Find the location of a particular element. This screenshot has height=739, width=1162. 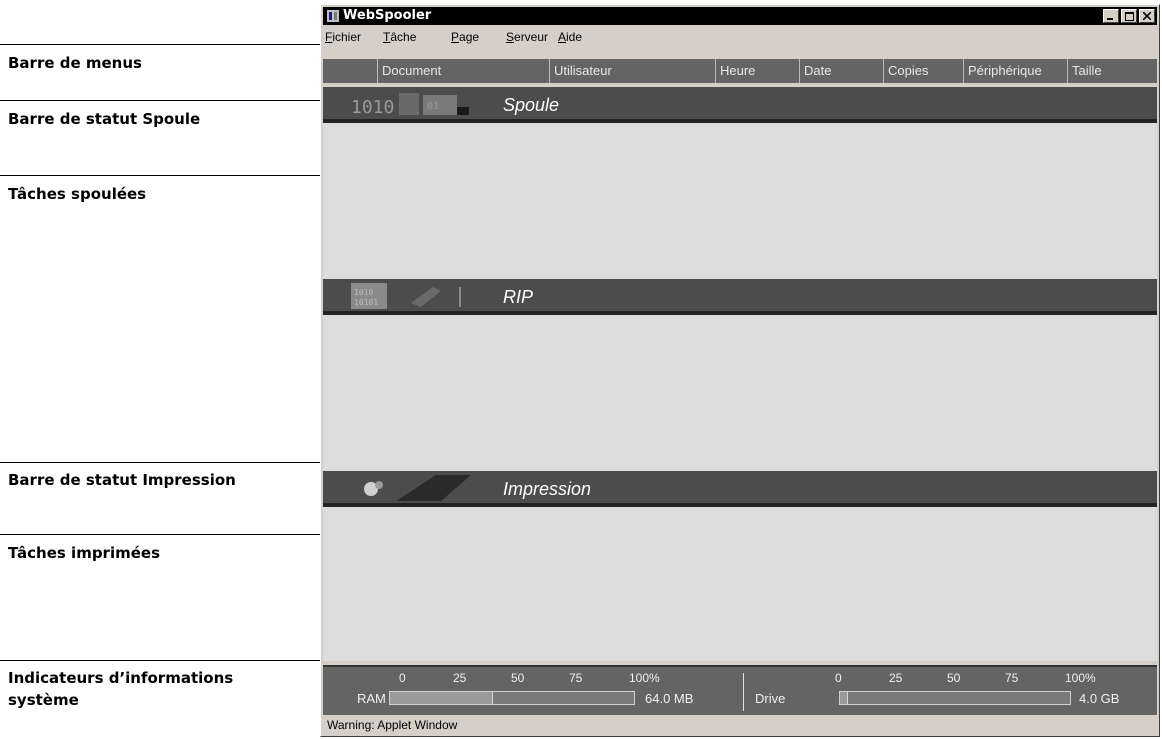

menu-aide: Aide is located at coordinates (570, 37).